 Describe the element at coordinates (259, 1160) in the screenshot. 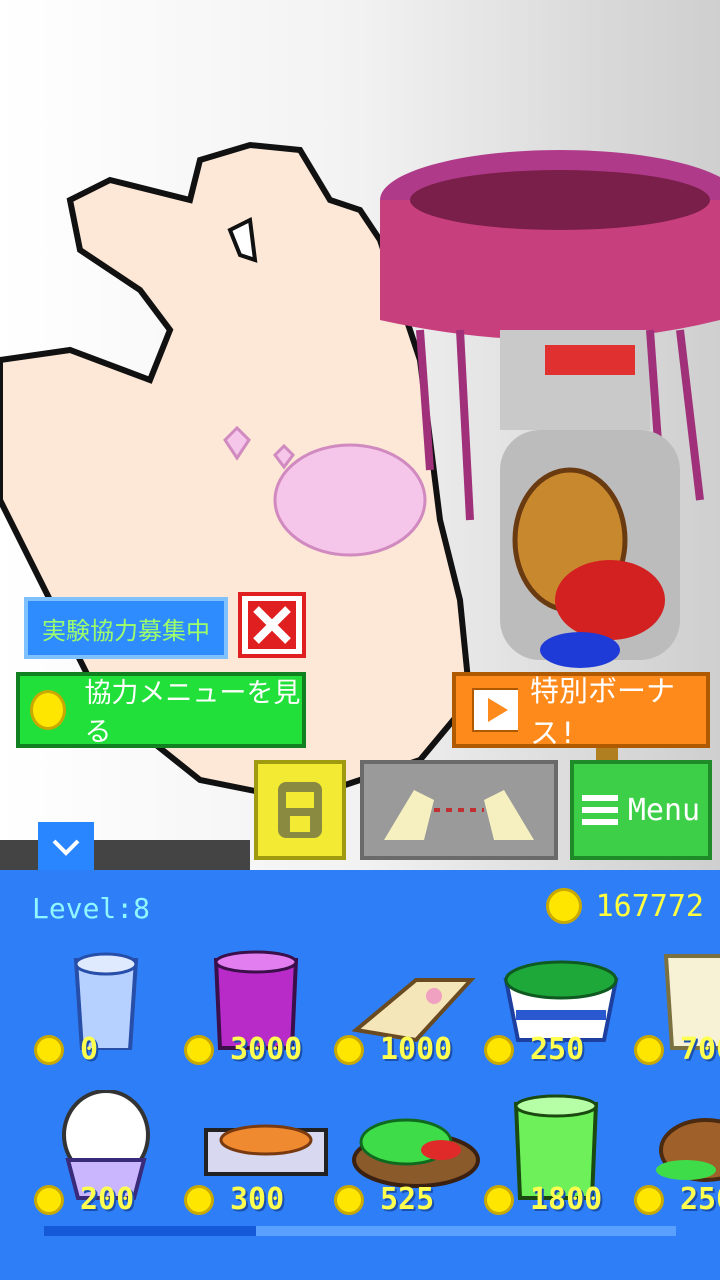

I see `shop-item-salmon-plate: 300` at that location.